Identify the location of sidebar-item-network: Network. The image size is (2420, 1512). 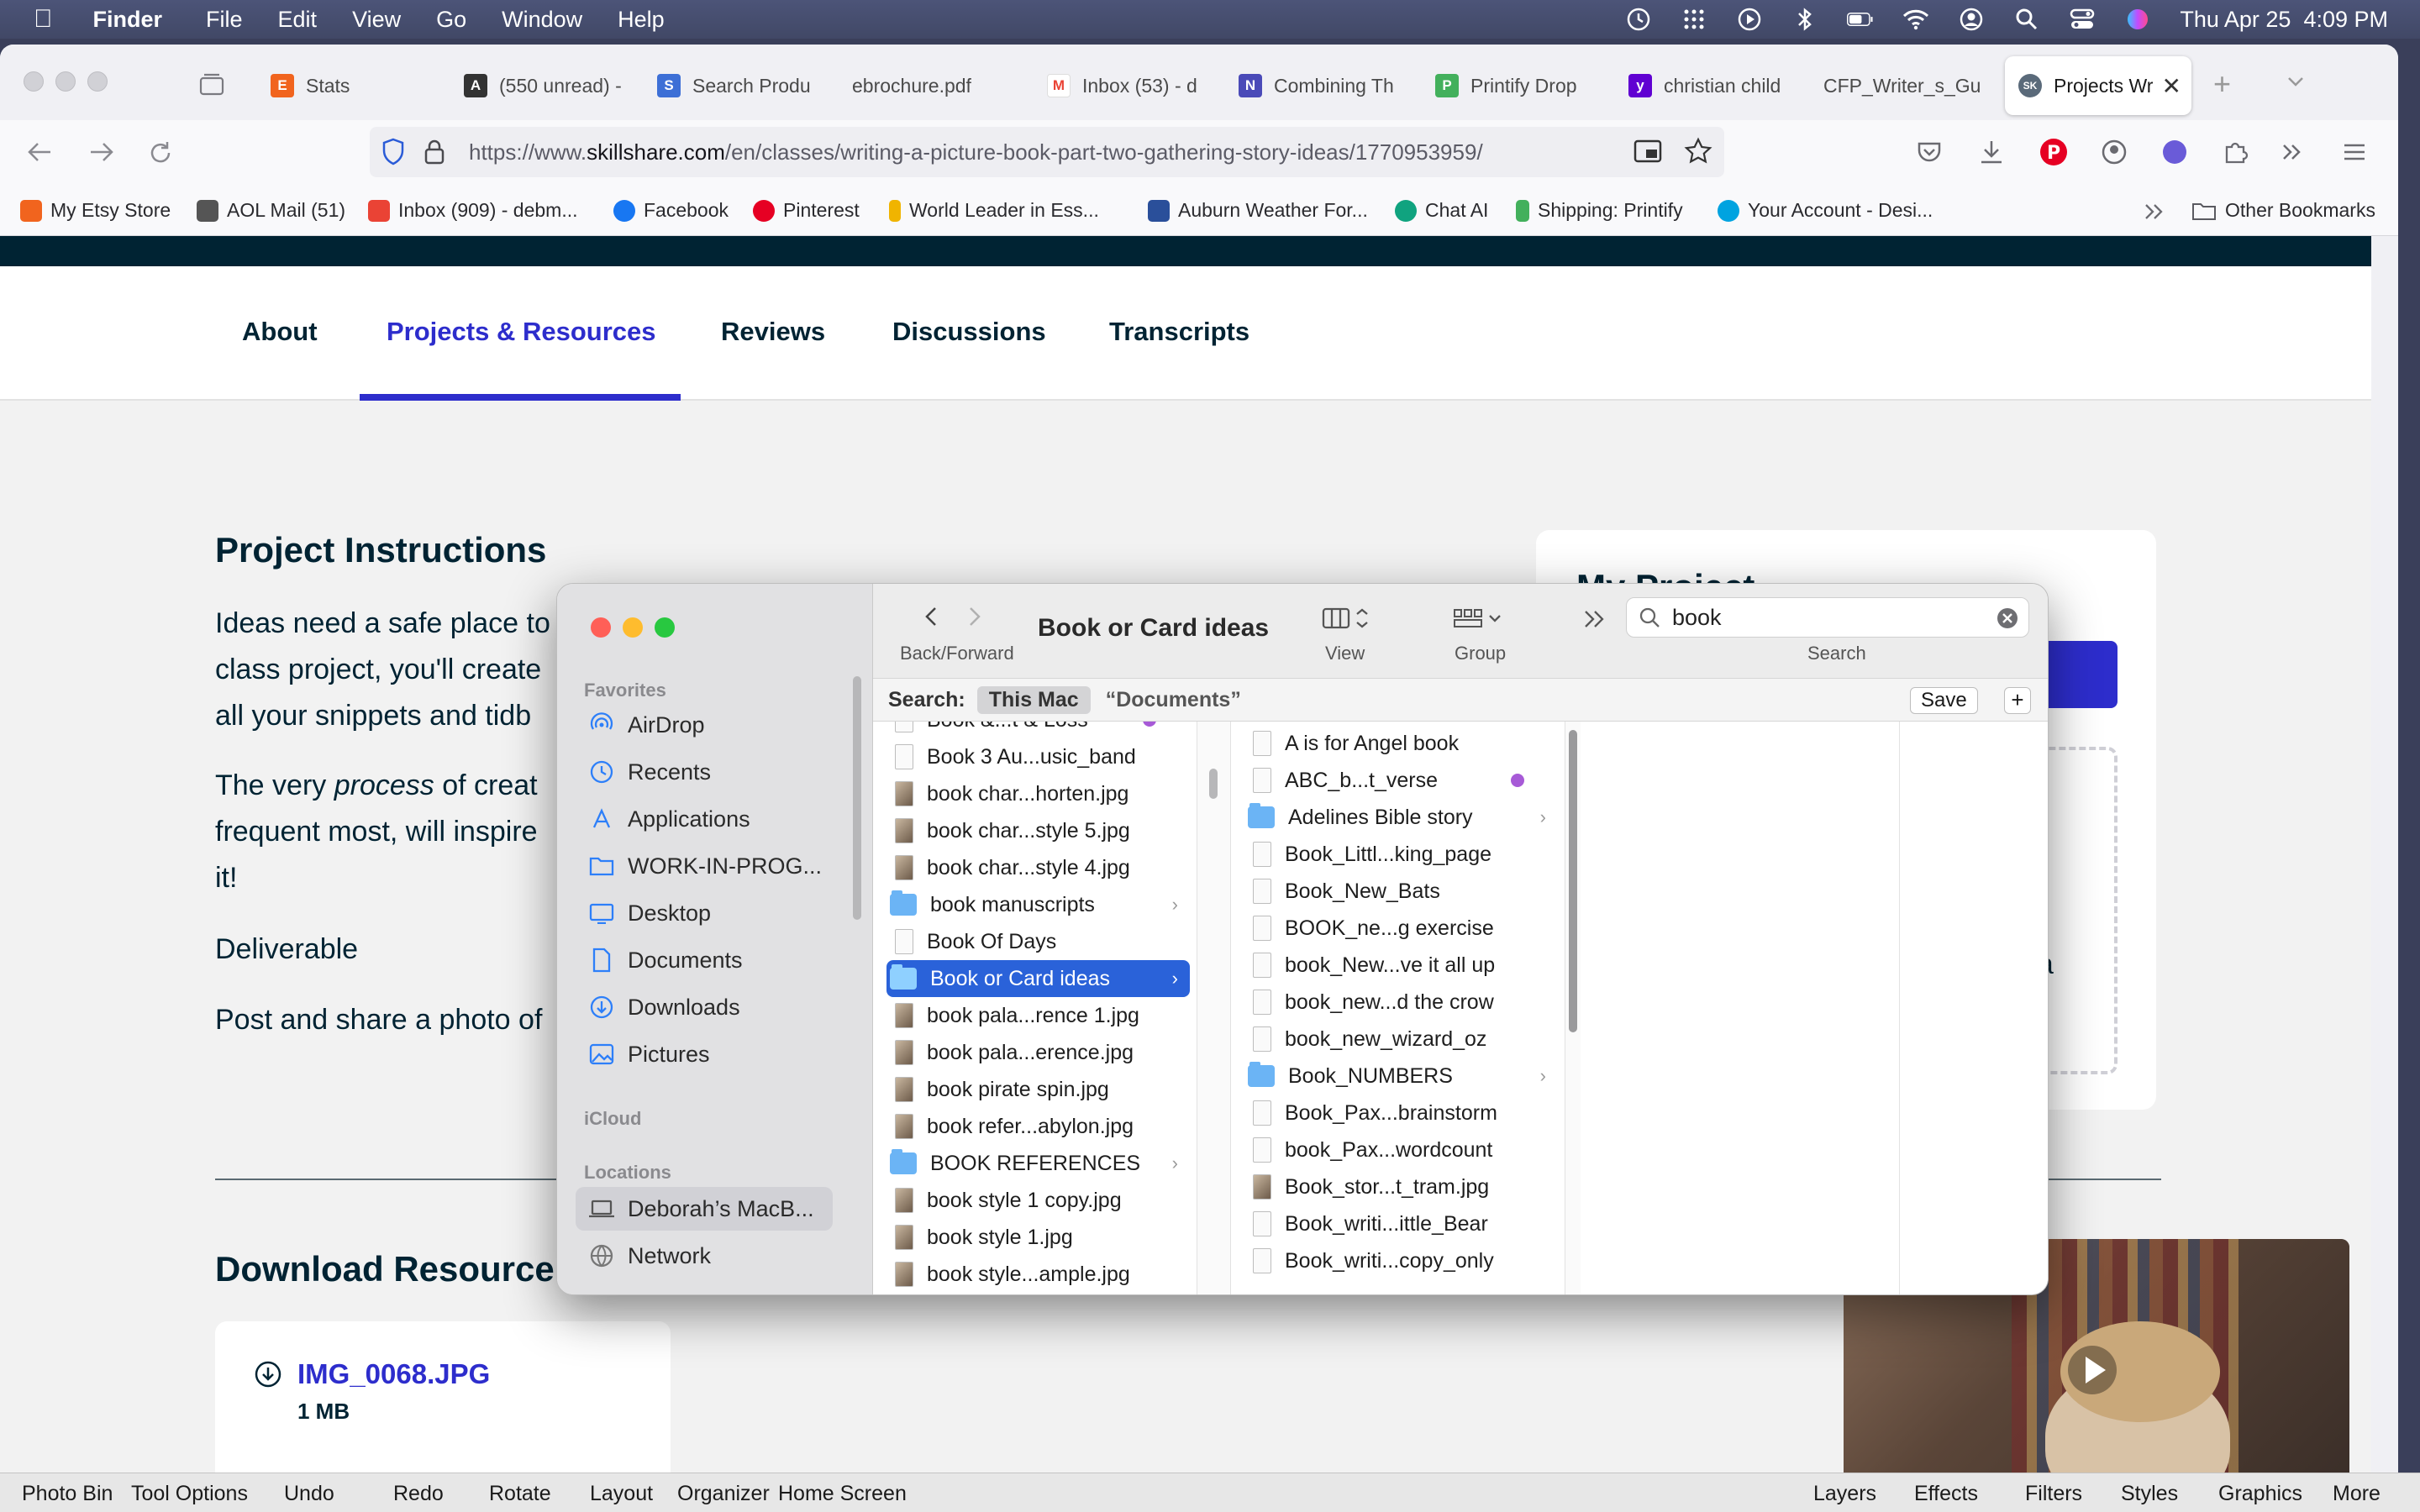
(704, 1256).